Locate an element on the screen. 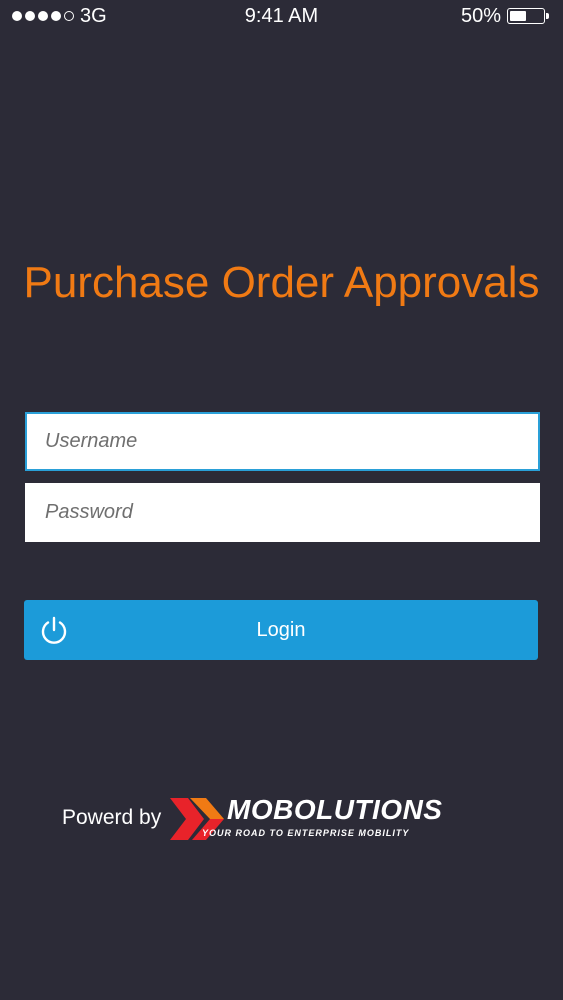 The height and width of the screenshot is (1000, 563). status-bar: 3G 9:41 AM 50% is located at coordinates (281, 17).